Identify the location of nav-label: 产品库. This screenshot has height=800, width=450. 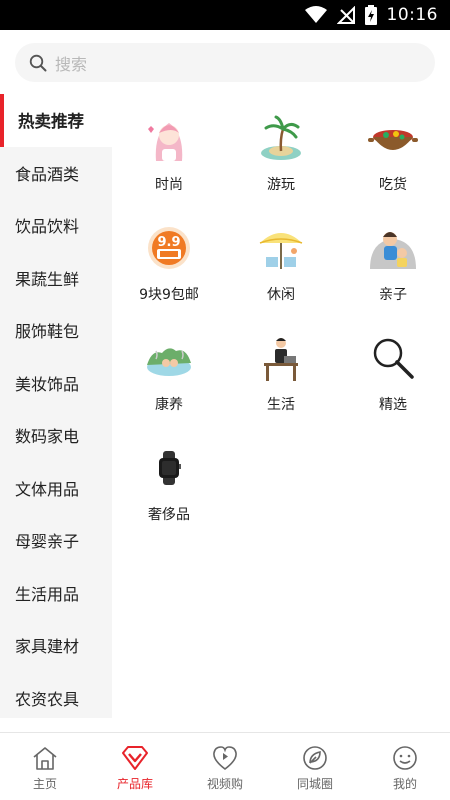
(134, 784).